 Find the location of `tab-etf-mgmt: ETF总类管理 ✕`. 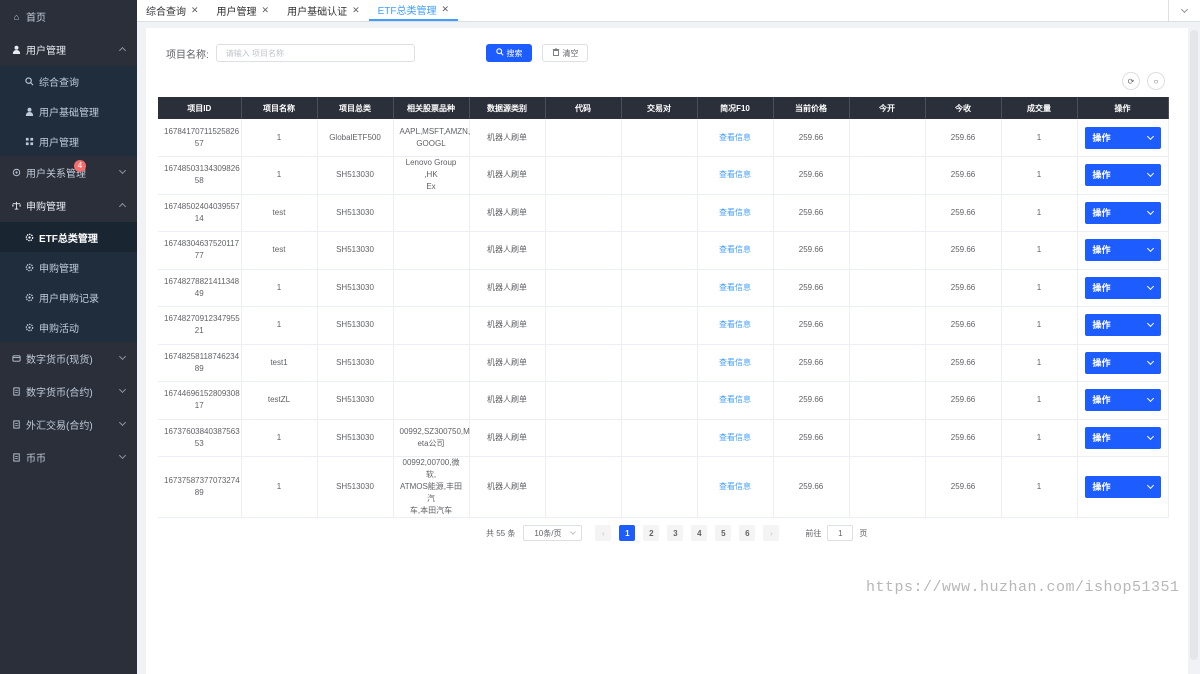

tab-etf-mgmt: ETF总类管理 ✕ is located at coordinates (413, 10).